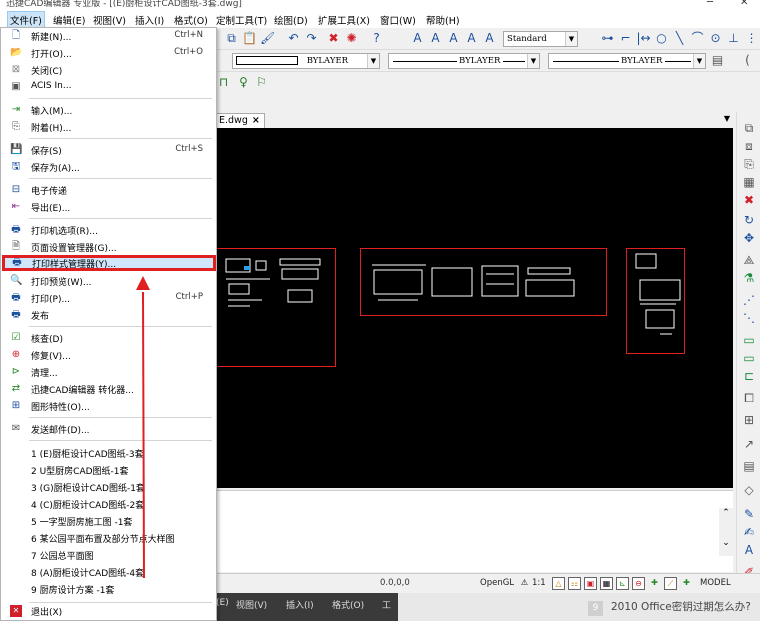  What do you see at coordinates (669, 607) in the screenshot?
I see `related-question-link: 9 2010 Office密钥过期怎么办?` at bounding box center [669, 607].